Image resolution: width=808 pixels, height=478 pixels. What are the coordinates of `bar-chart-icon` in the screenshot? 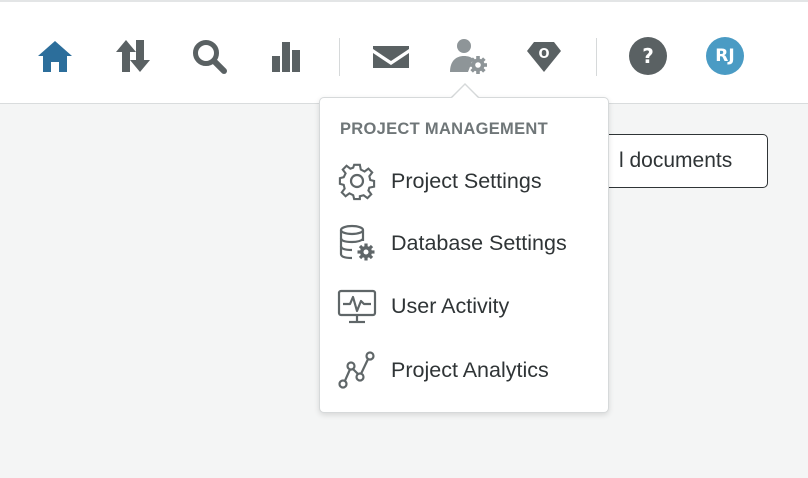 It's located at (286, 57).